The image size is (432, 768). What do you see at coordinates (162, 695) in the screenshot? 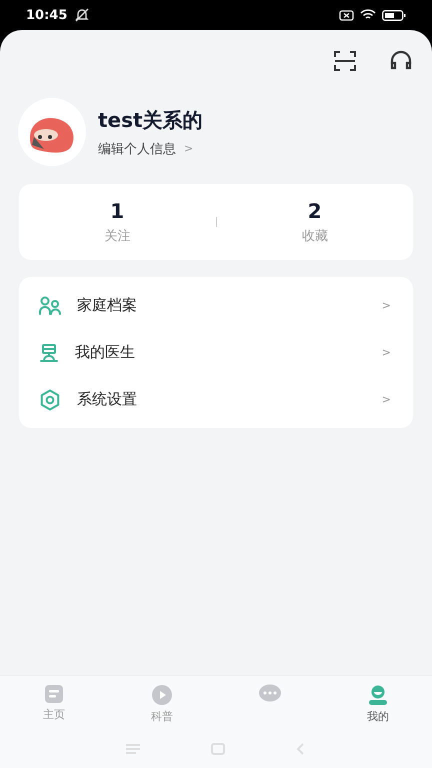
I see `play-icon` at bounding box center [162, 695].